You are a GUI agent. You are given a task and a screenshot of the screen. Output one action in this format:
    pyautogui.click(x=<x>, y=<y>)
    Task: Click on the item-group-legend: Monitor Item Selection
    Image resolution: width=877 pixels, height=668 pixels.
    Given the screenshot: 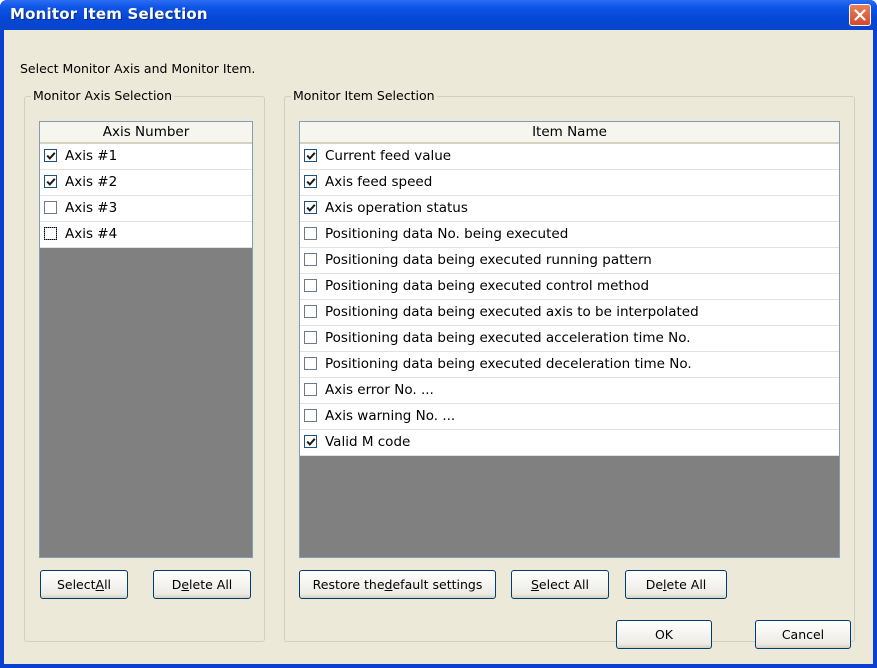 What is the action you would take?
    pyautogui.click(x=364, y=95)
    